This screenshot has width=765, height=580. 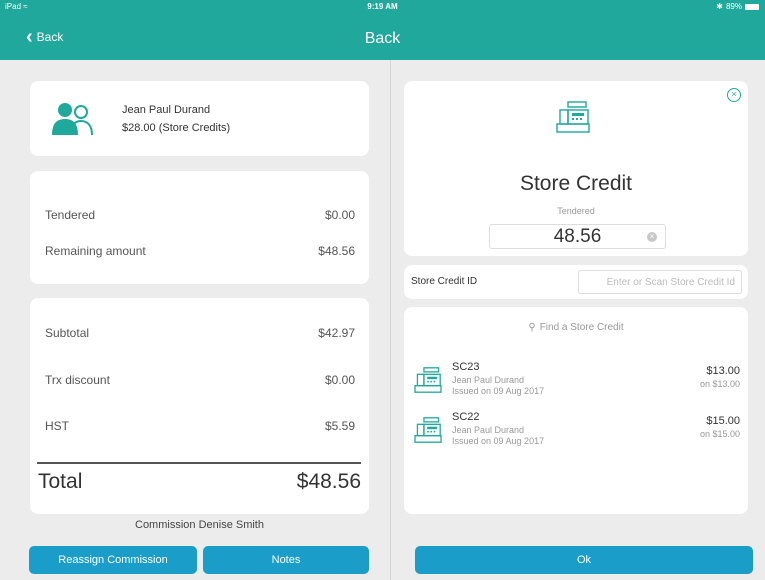 I want to click on remaining-value: $48.56, so click(x=336, y=251).